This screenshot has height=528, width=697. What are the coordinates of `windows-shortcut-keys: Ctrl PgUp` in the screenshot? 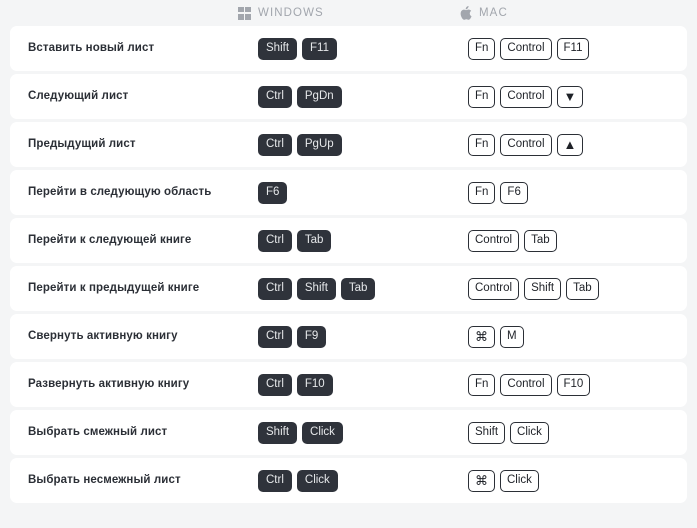 It's located at (345, 144).